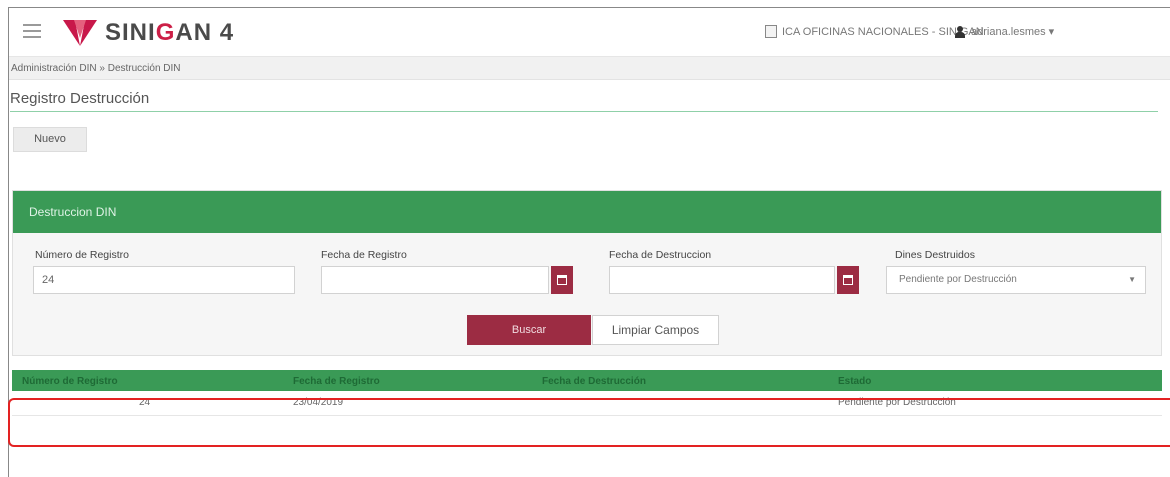  I want to click on app-brand: SINIGAN 4, so click(169, 33).